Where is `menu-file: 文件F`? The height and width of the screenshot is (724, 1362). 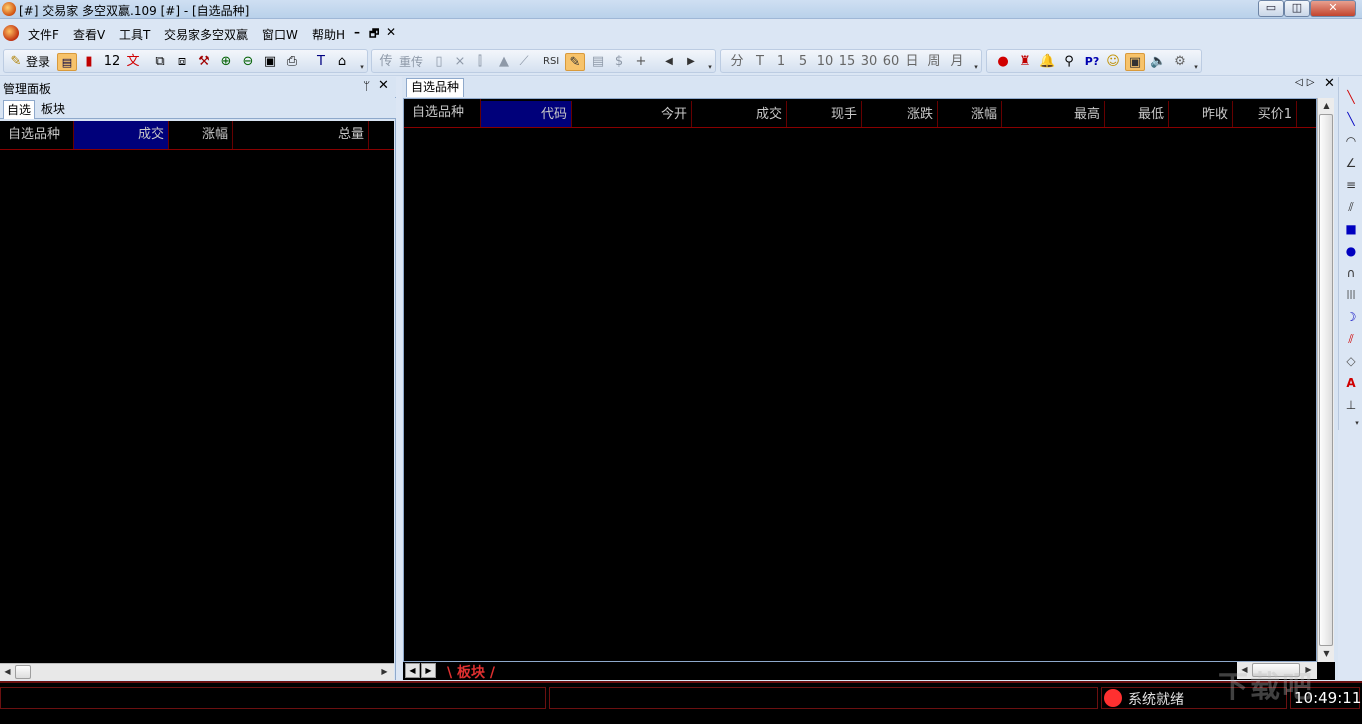
menu-file: 文件F is located at coordinates (43, 34).